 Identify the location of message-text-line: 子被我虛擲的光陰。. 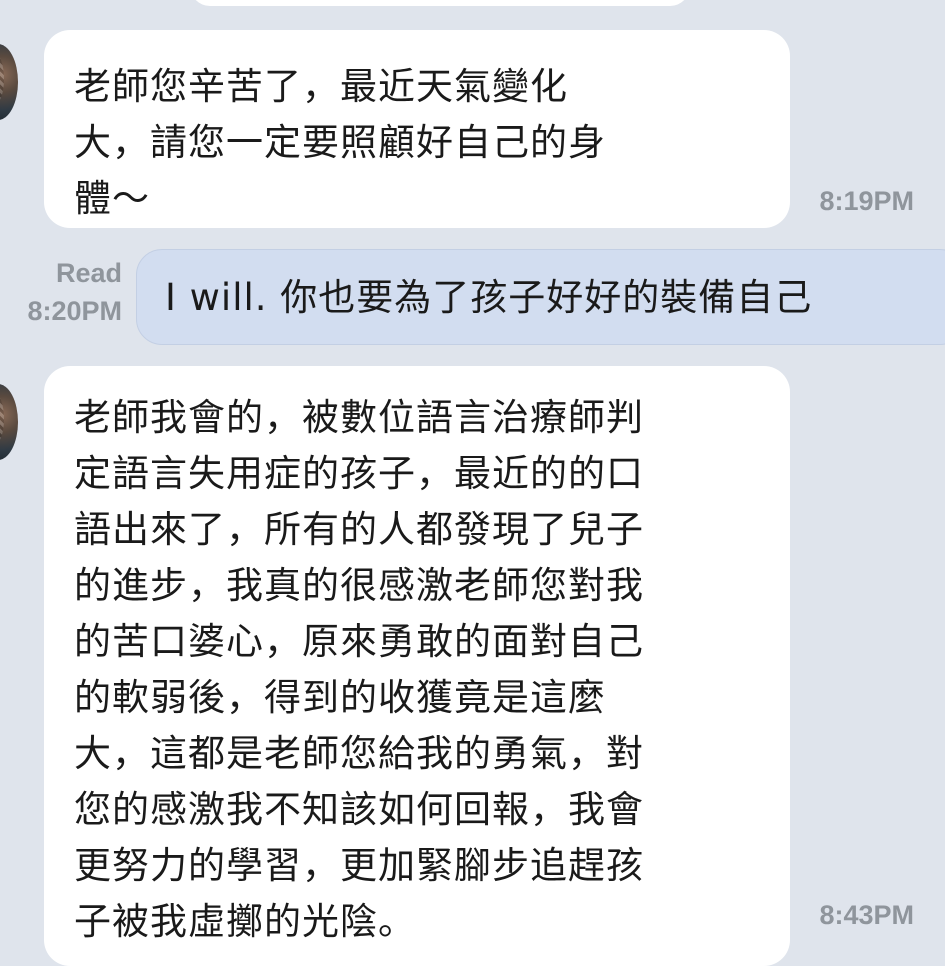
(245, 921).